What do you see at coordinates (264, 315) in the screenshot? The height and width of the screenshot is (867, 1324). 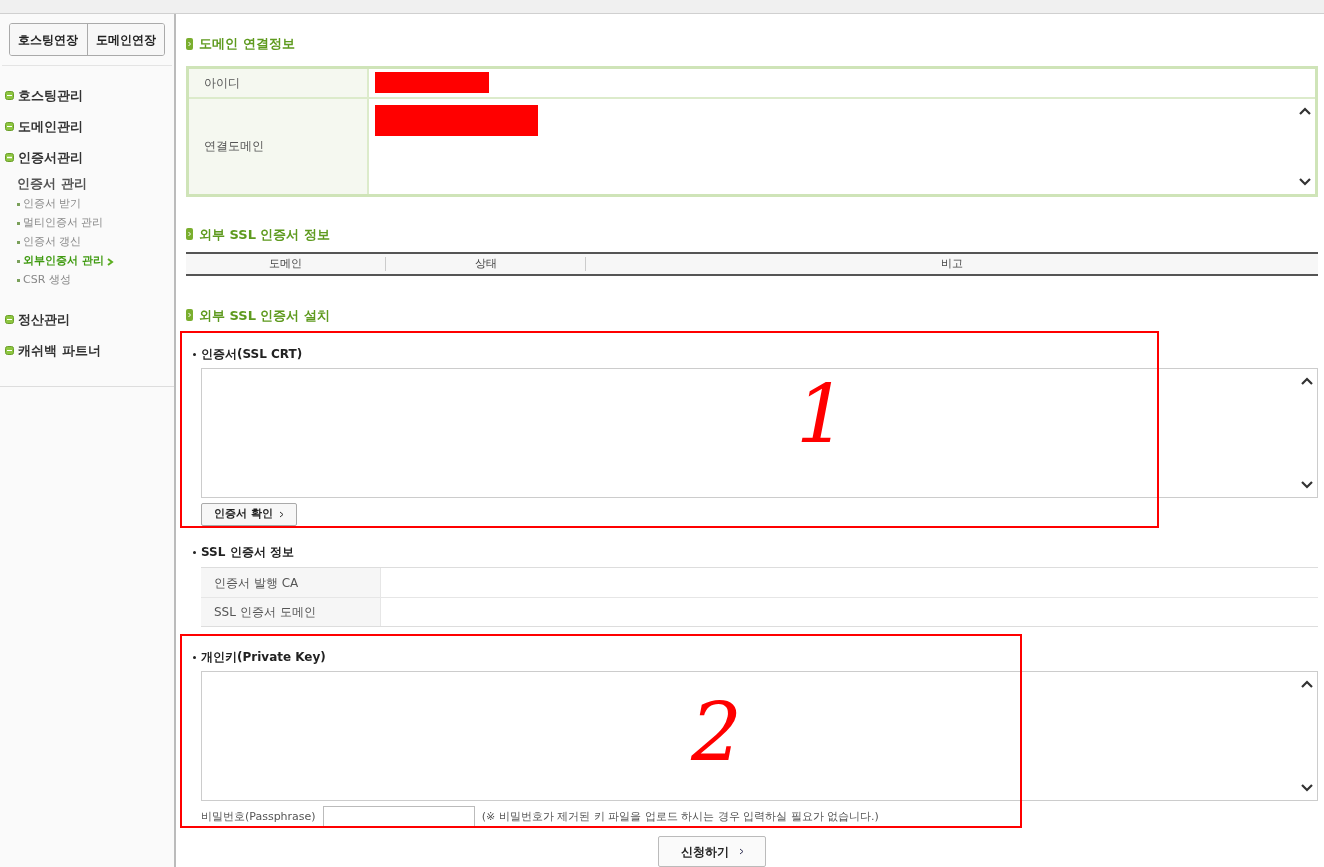 I see `section-heading: 외부 SSL 인증서 설치` at bounding box center [264, 315].